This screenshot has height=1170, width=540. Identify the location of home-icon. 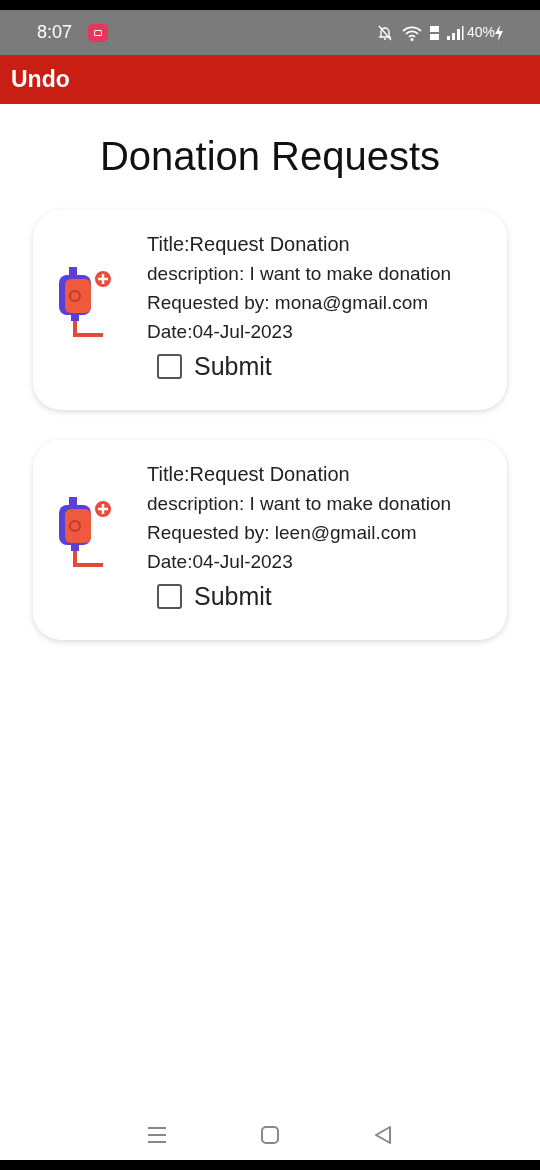
(270, 1135).